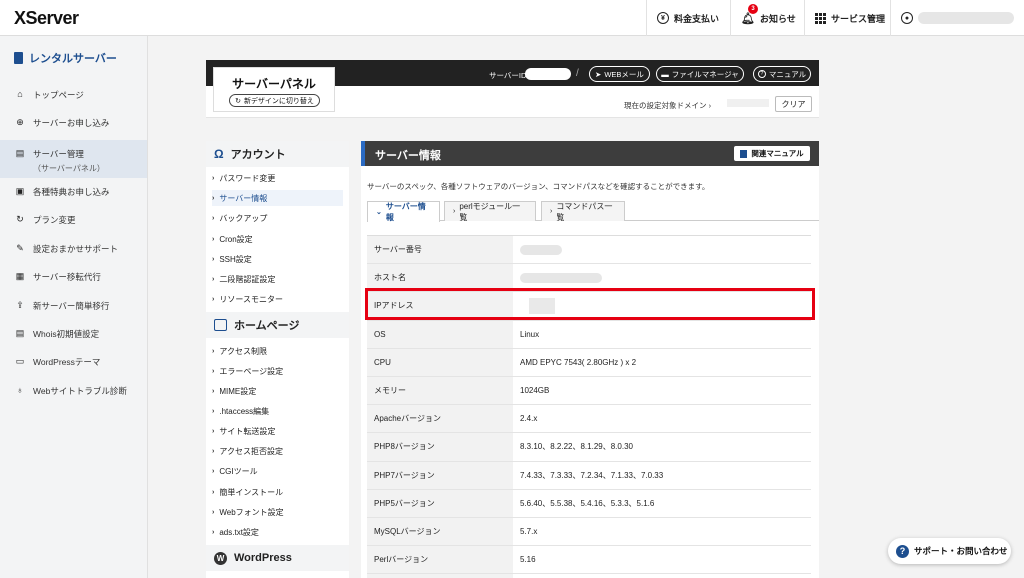  What do you see at coordinates (277, 259) in the screenshot?
I see `menu-item-ssh: › SSH設定` at bounding box center [277, 259].